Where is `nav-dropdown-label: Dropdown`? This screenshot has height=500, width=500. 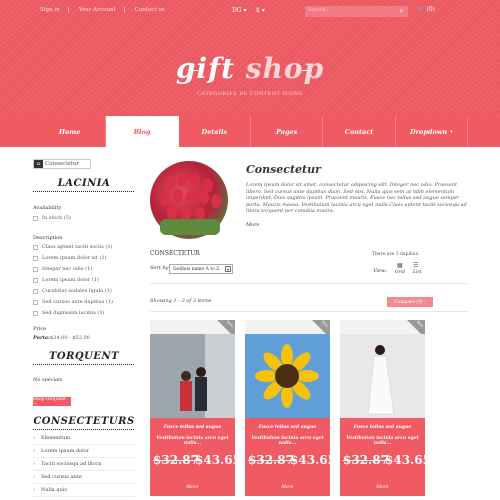
nav-dropdown-label: Dropdown is located at coordinates (428, 131).